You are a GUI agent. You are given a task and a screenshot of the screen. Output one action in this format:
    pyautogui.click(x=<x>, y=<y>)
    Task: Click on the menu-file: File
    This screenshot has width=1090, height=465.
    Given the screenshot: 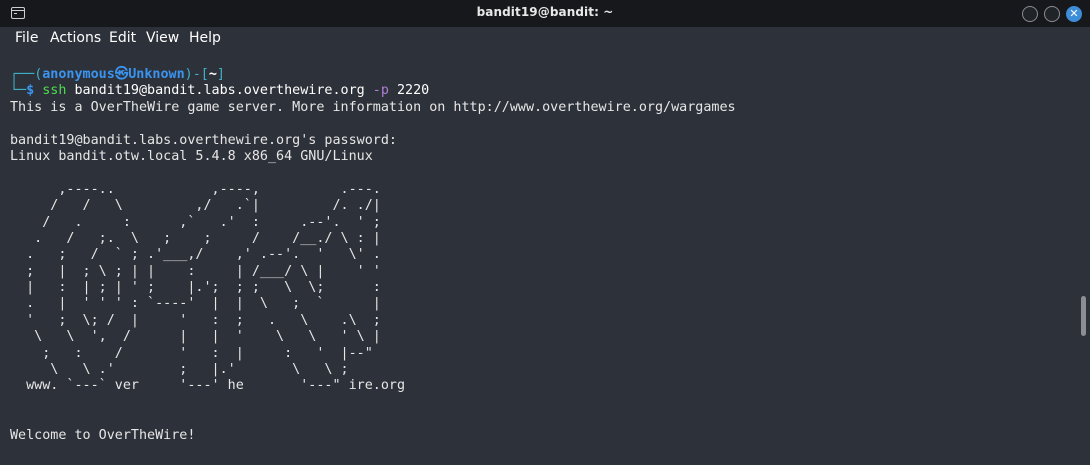 What is the action you would take?
    pyautogui.click(x=26, y=38)
    